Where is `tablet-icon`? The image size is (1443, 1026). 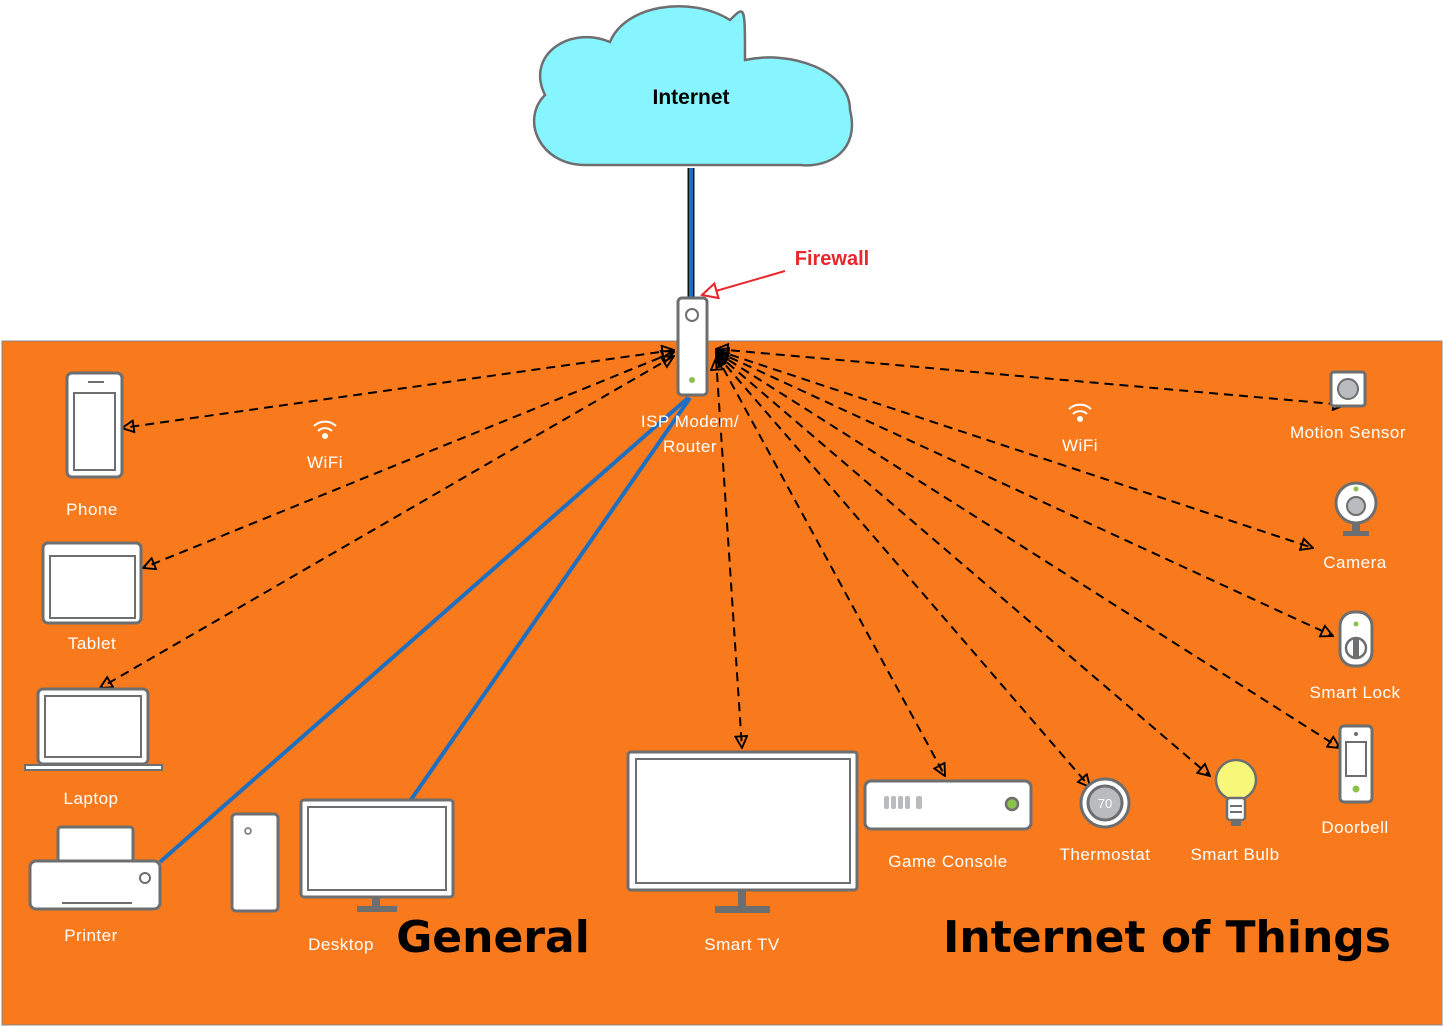
tablet-icon is located at coordinates (92, 583).